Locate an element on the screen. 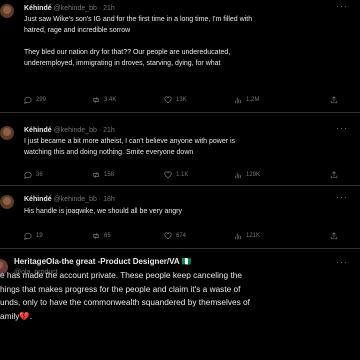  views-button: 1.2M is located at coordinates (246, 100).